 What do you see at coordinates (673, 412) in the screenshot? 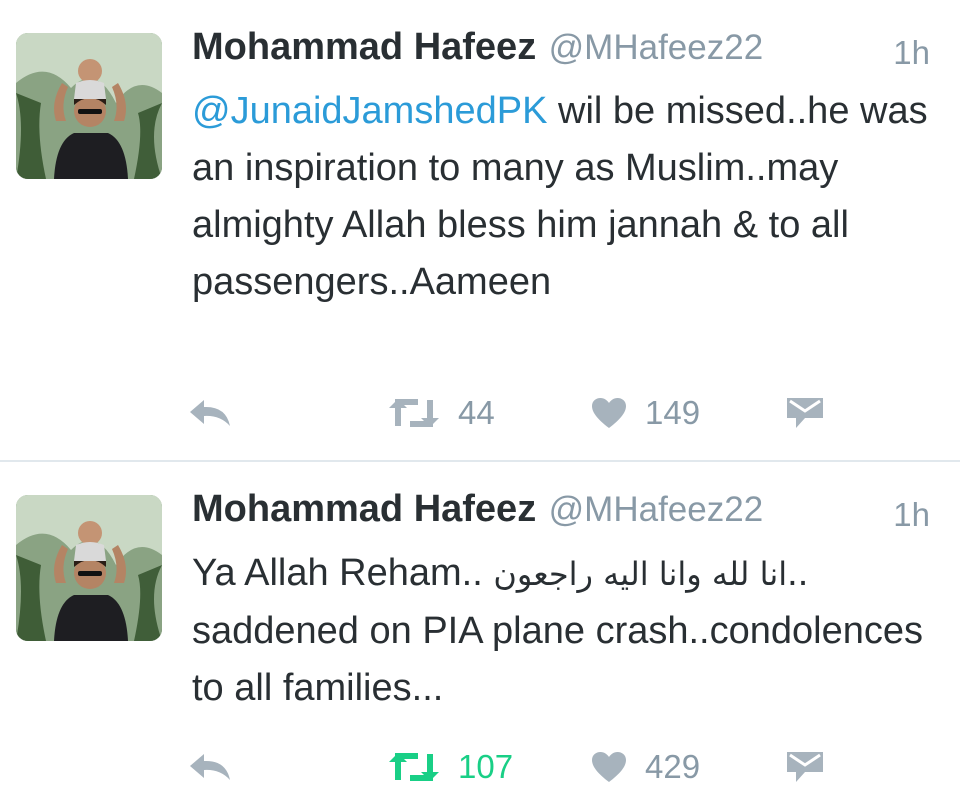
I see `like-count: 149` at bounding box center [673, 412].